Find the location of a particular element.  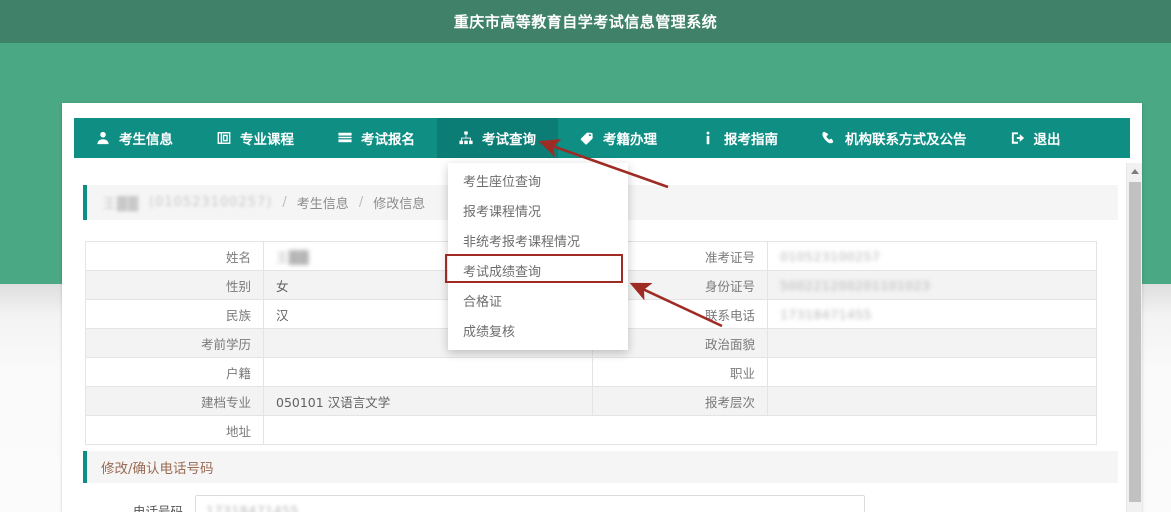

field-label: 职业 is located at coordinates (680, 372).